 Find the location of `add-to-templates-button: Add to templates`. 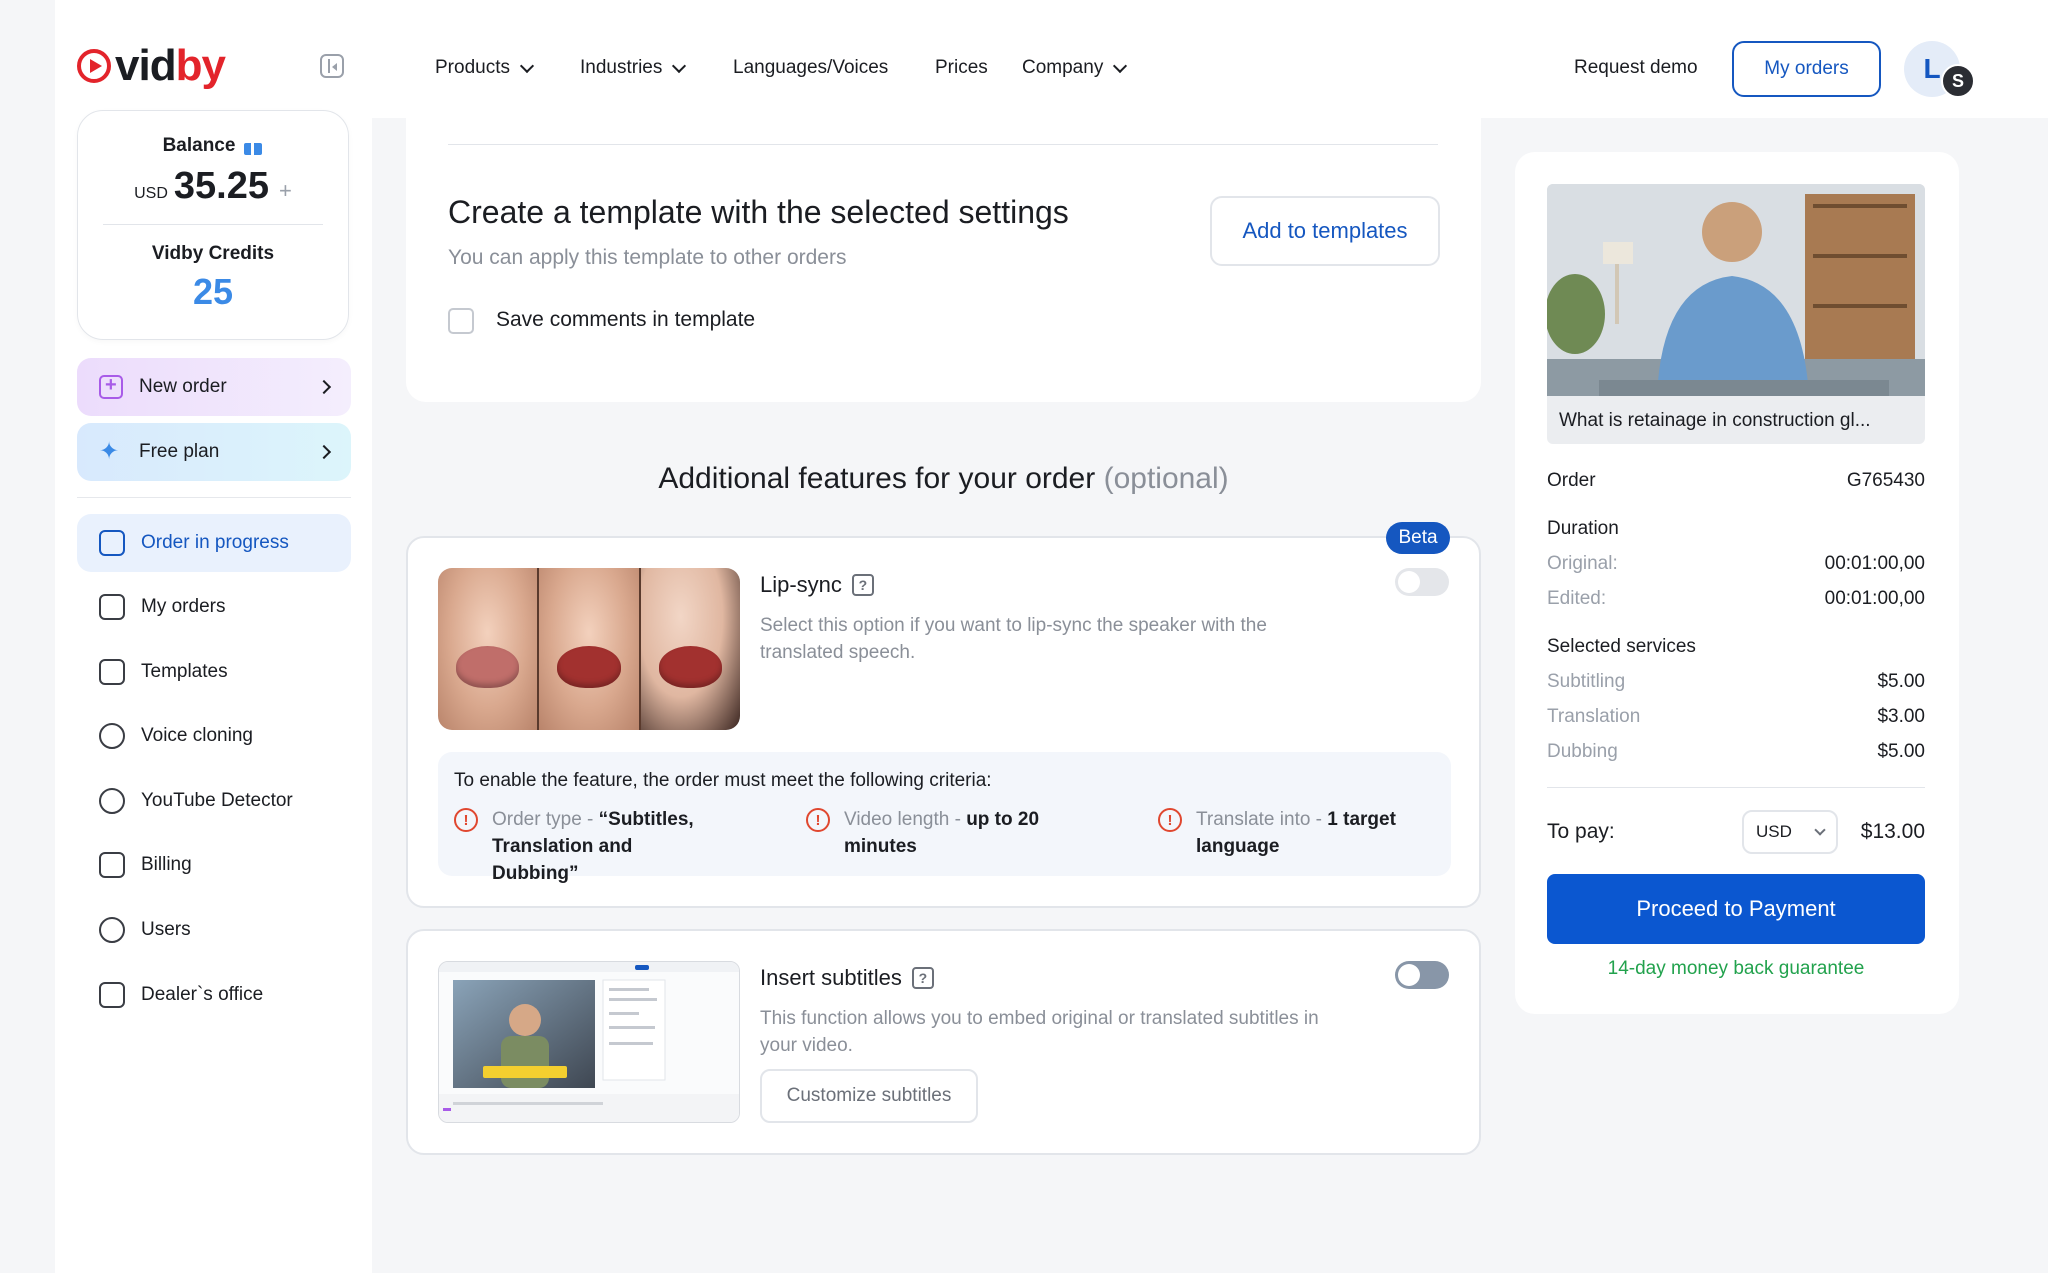

add-to-templates-button: Add to templates is located at coordinates (1325, 231).